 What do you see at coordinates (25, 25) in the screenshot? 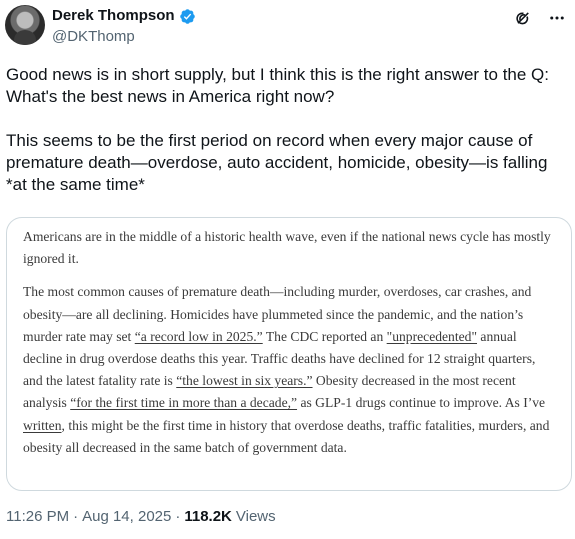
I see `avatar` at bounding box center [25, 25].